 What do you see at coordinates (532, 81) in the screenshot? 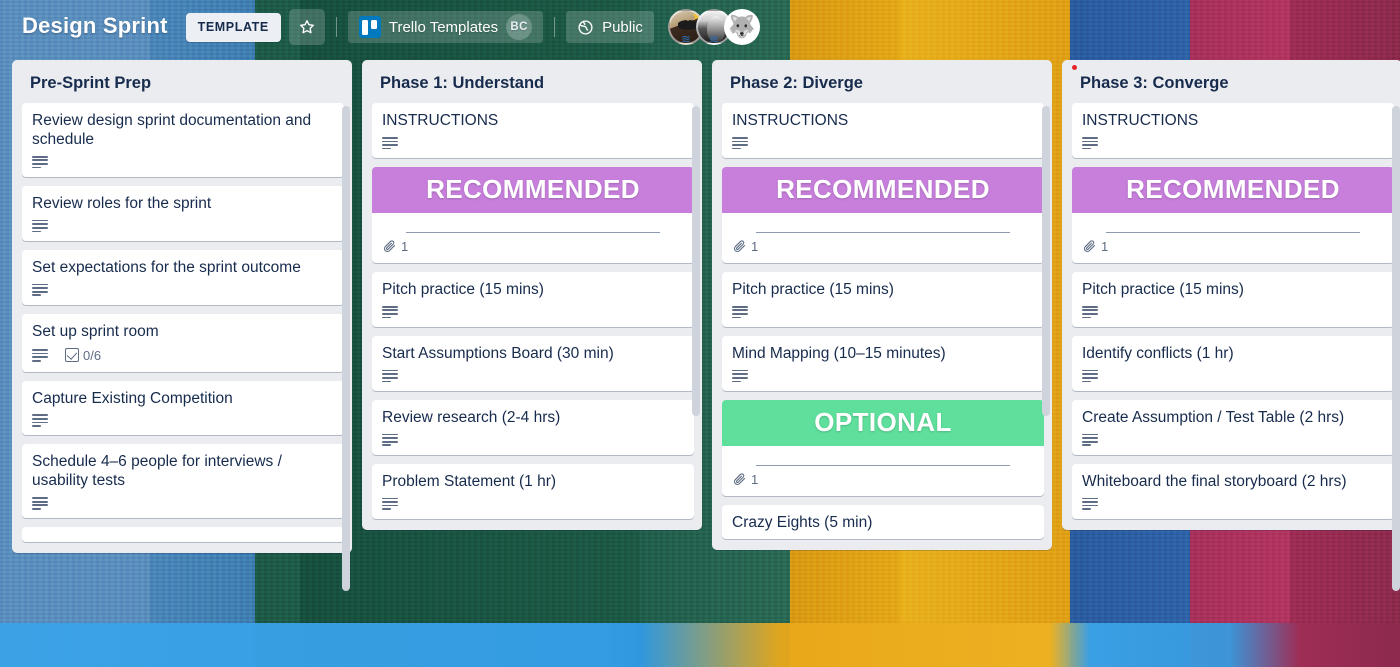
I see `list-title: Phase 1: Understand` at bounding box center [532, 81].